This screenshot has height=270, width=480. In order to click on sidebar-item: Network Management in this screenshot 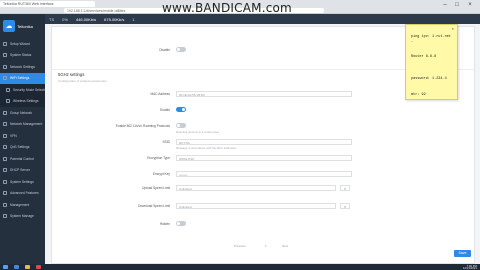, I will do `click(22, 125)`.